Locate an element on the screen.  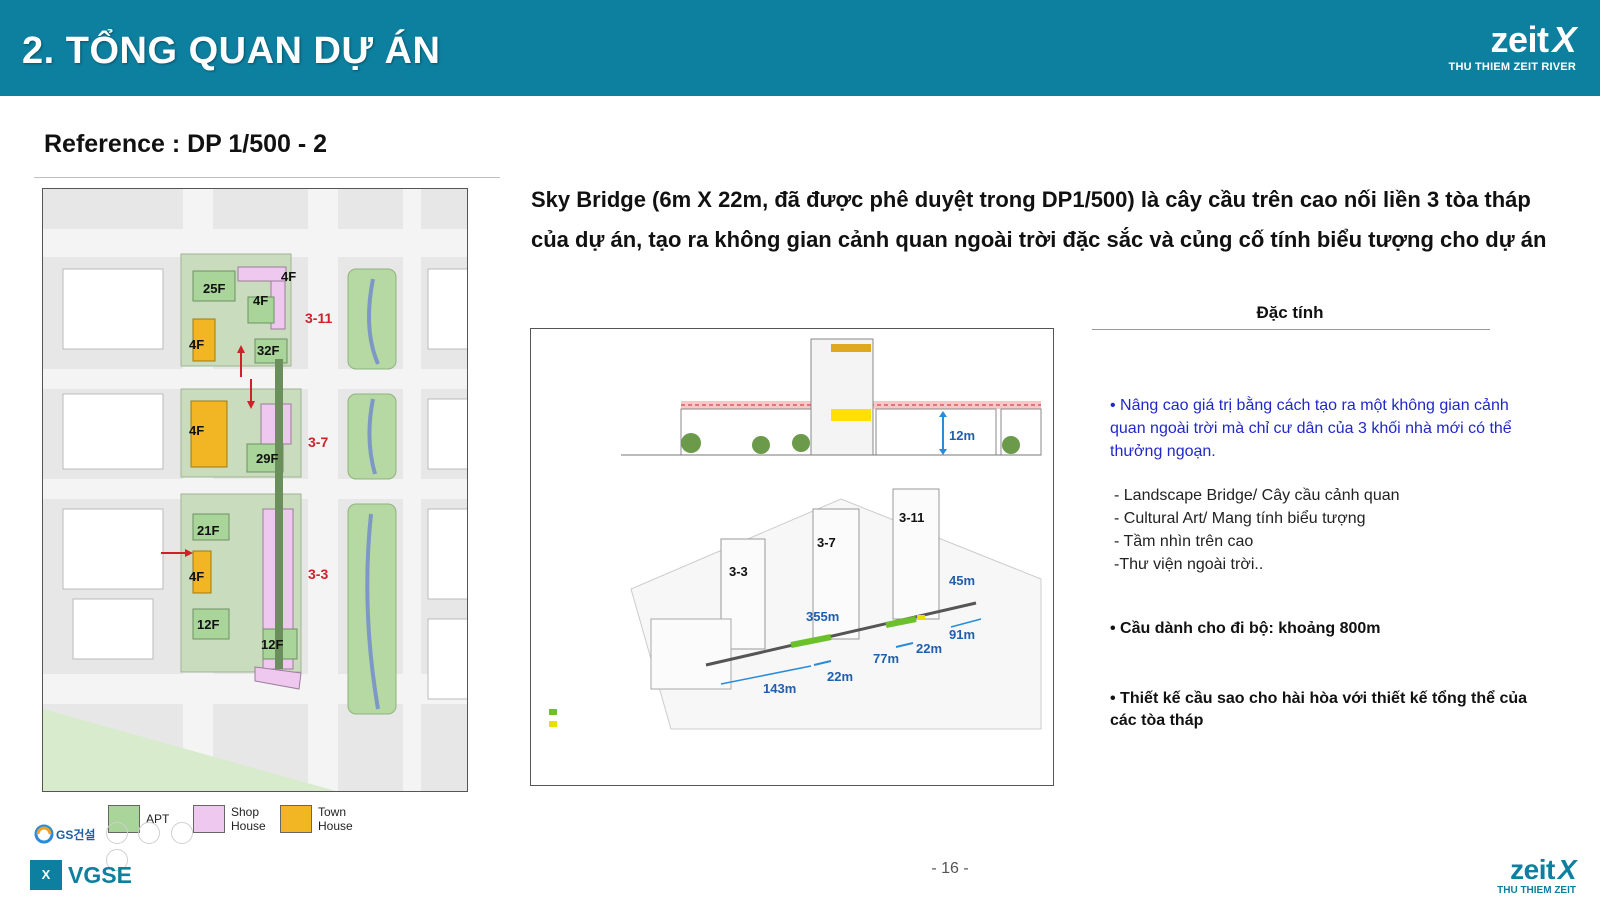
properties-divider is located at coordinates (1291, 329).